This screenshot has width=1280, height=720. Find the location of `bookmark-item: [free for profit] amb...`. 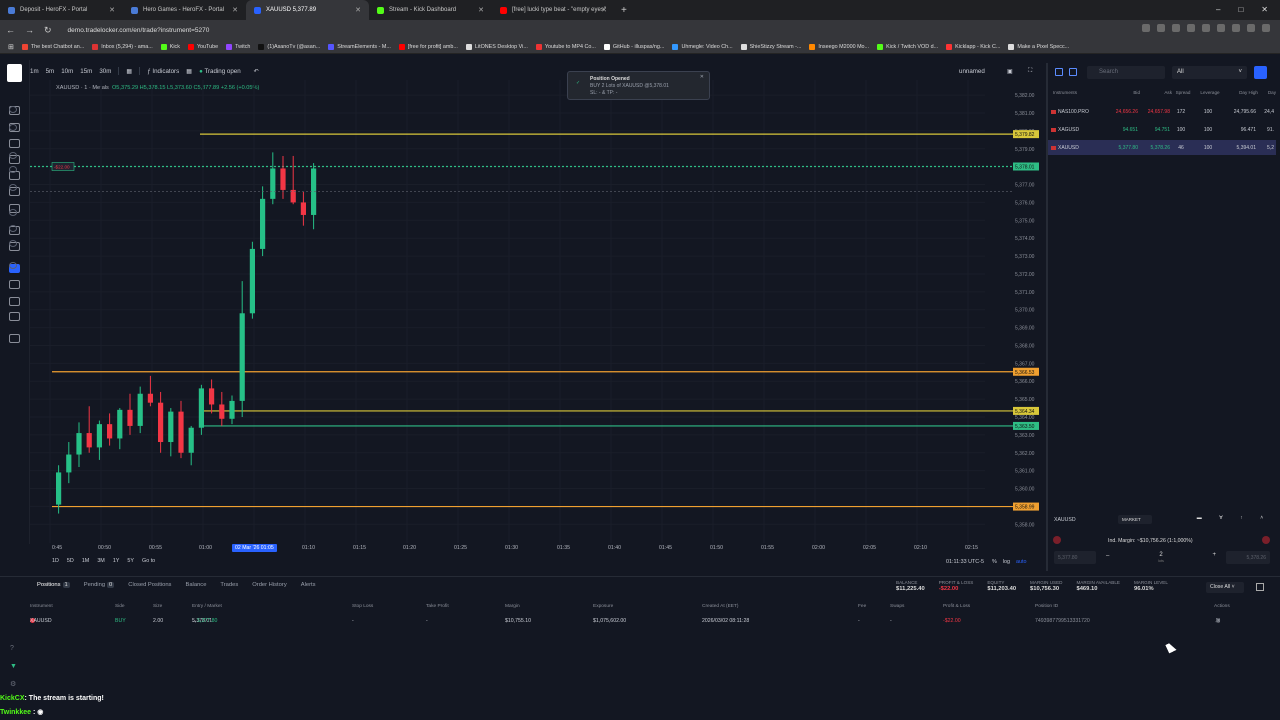

bookmark-item: [free for profit] amb... is located at coordinates (428, 46).